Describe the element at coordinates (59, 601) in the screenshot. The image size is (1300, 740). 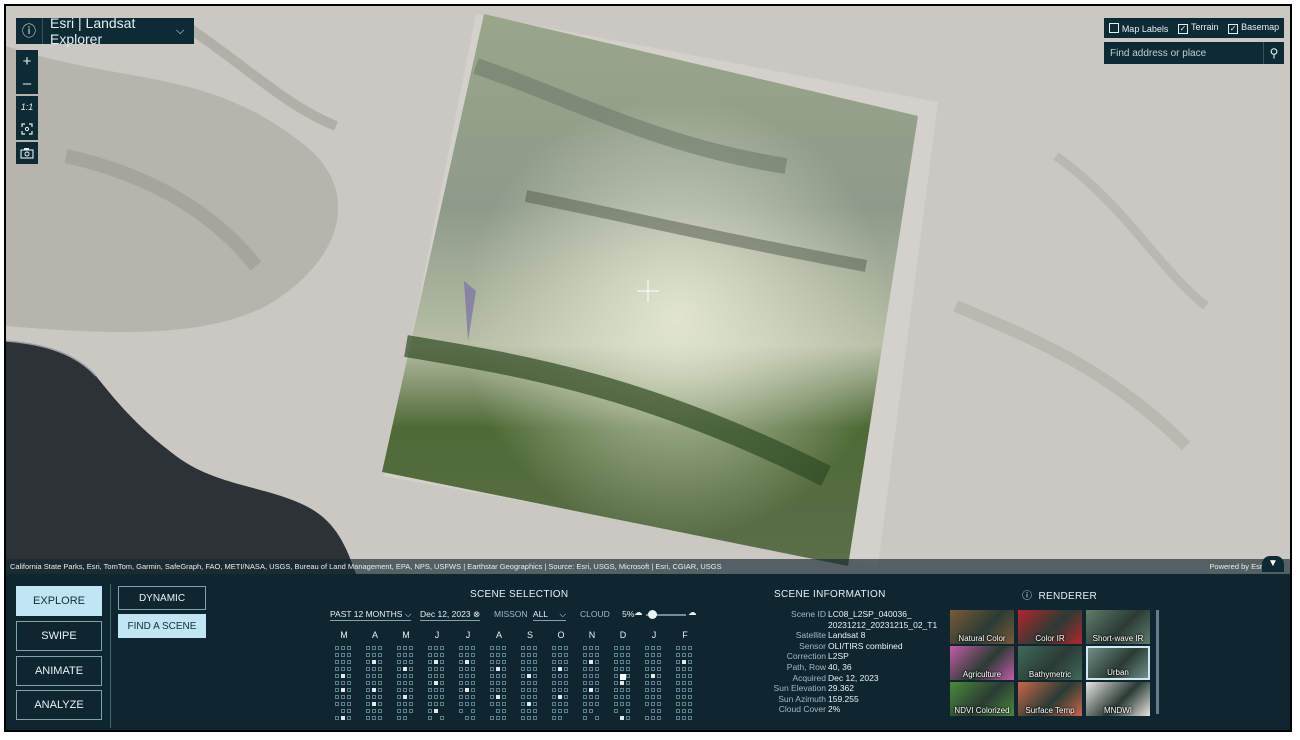
I see `mode-explore-button: EXPLORE` at that location.